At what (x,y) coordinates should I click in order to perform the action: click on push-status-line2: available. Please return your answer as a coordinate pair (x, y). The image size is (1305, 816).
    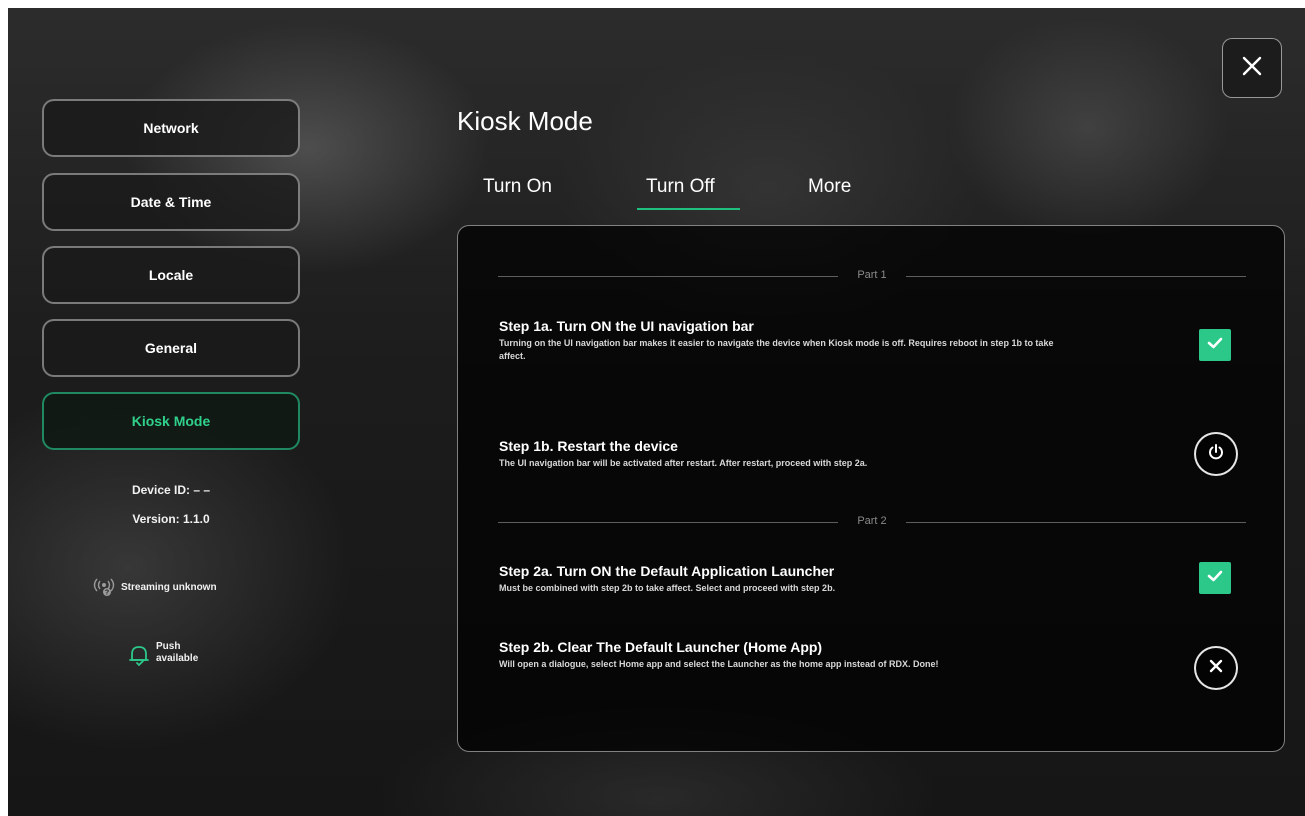
    Looking at the image, I should click on (177, 658).